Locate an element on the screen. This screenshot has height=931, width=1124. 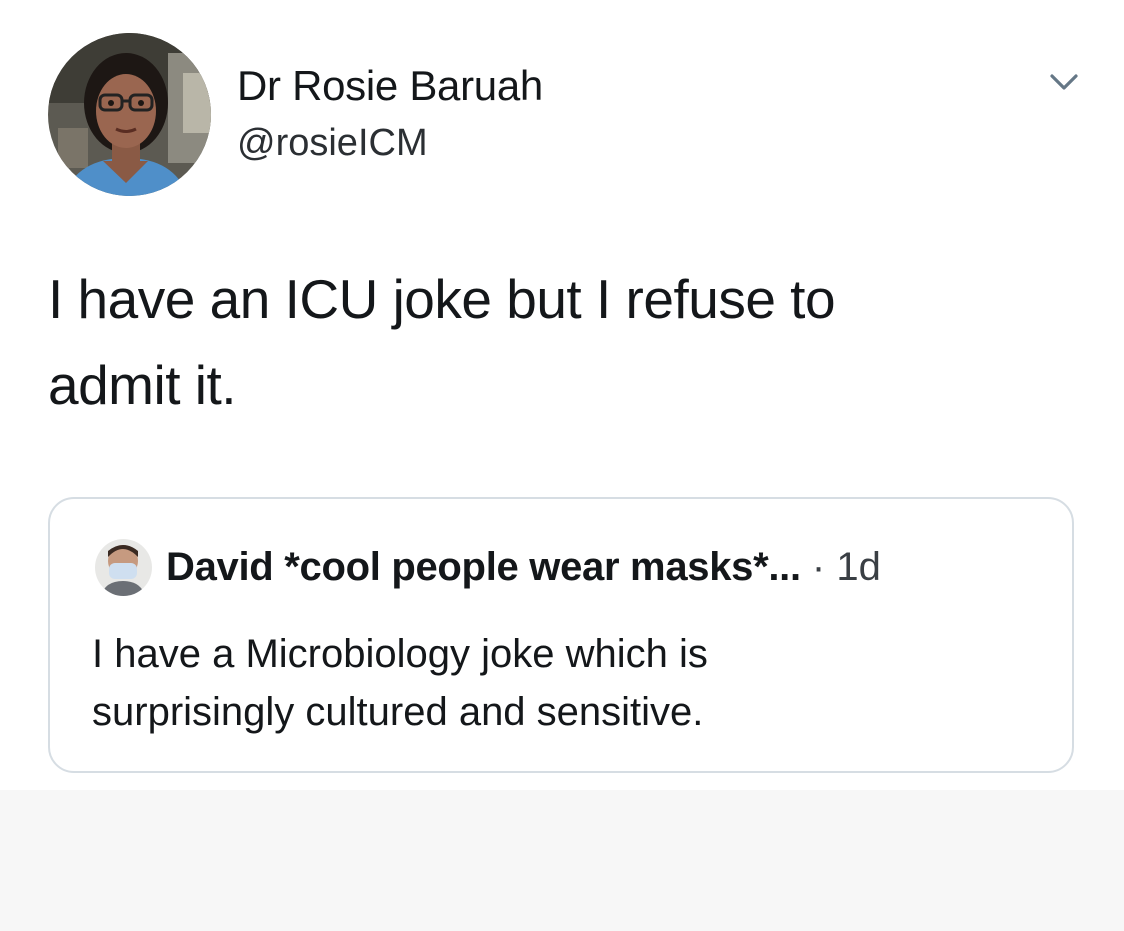
quoted-author-avatar is located at coordinates (123, 567).